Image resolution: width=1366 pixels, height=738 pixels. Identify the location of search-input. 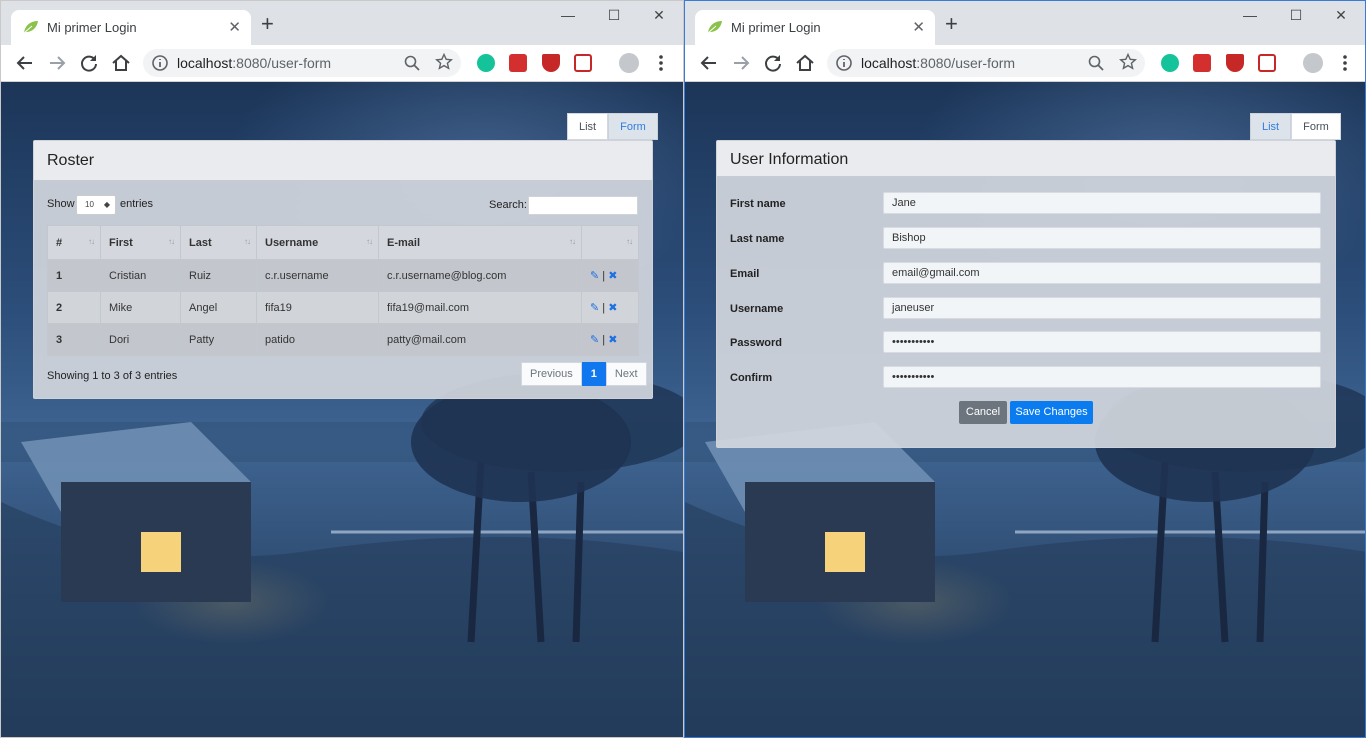
(583, 205).